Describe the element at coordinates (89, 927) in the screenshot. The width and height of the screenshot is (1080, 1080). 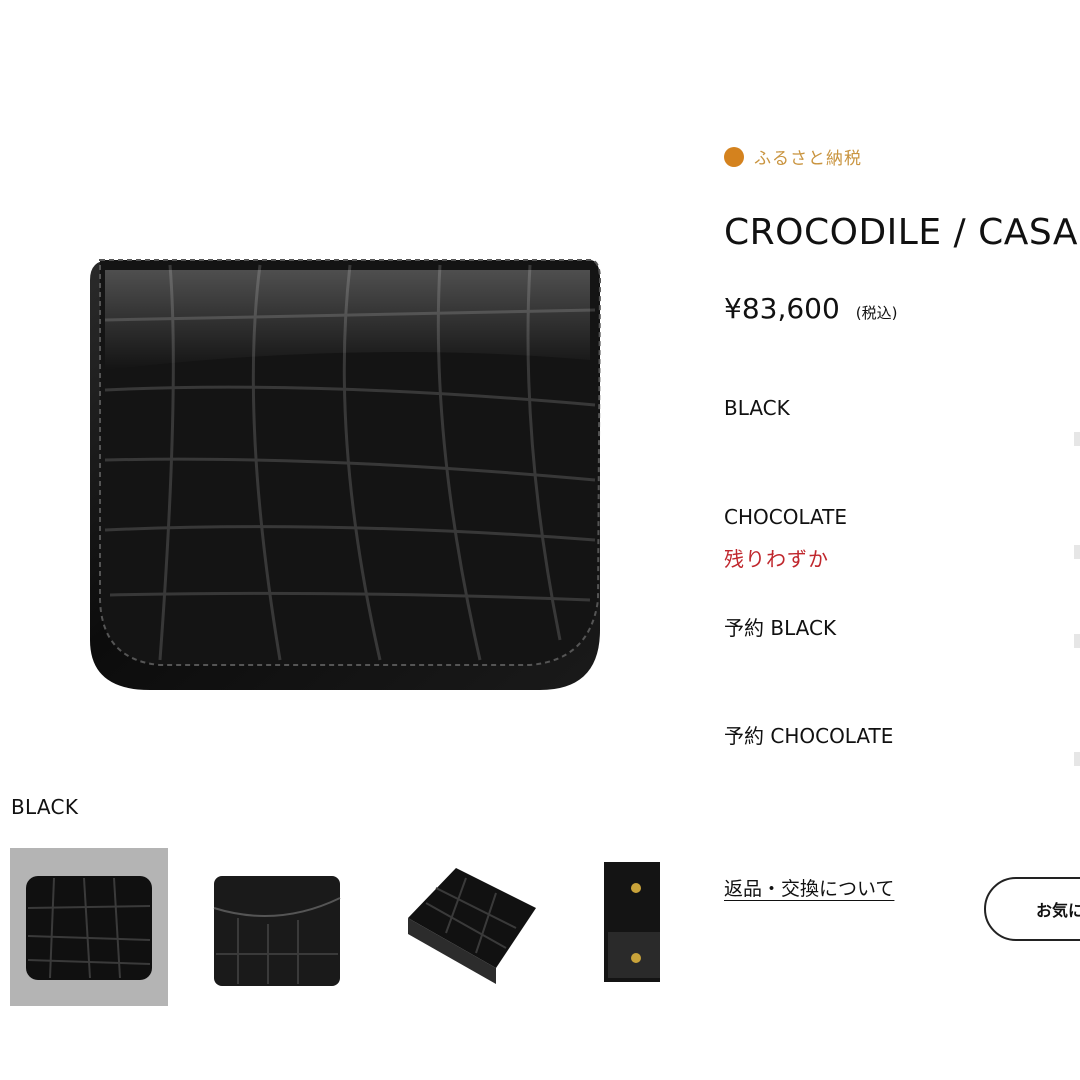
I see `thumbnail-front` at that location.